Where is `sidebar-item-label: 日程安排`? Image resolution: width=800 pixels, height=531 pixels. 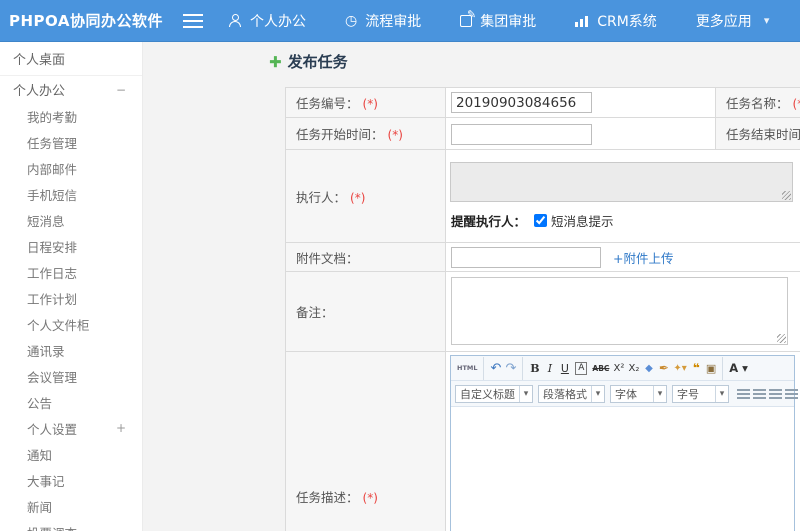
sidebar-item-label: 日程安排 is located at coordinates (52, 247).